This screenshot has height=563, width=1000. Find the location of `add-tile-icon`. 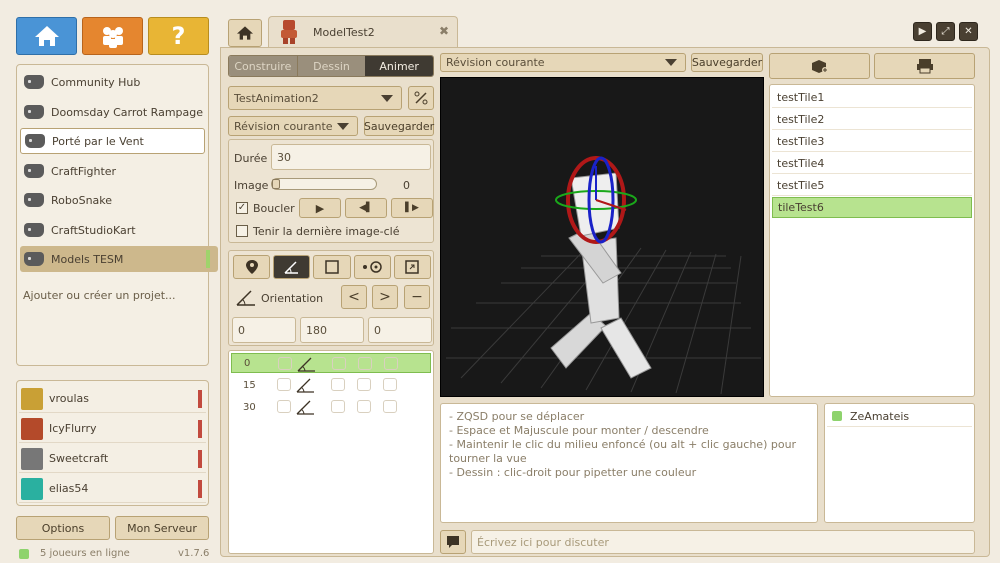

add-tile-icon is located at coordinates (819, 66).